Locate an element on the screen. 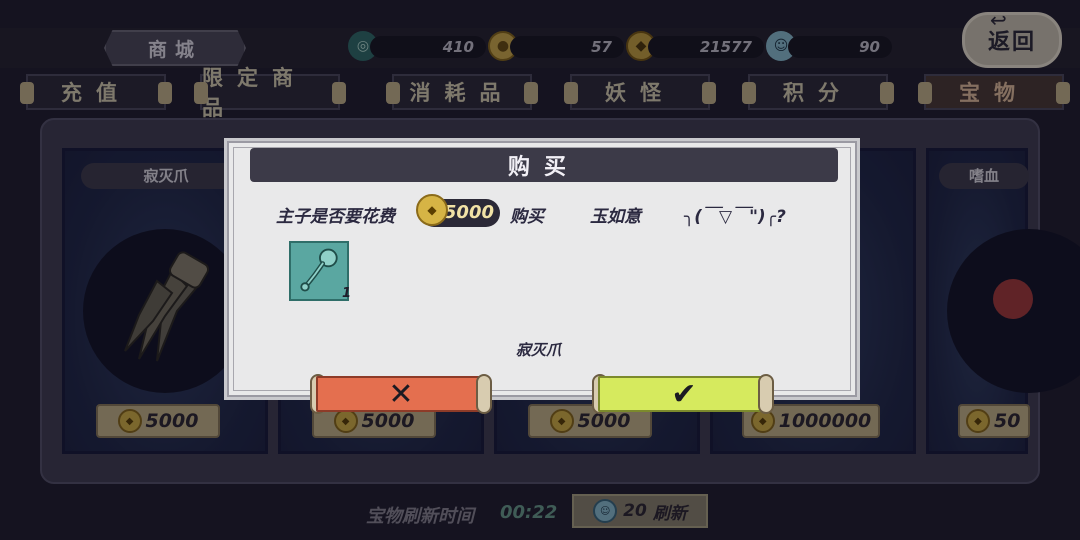  item-count: 1 is located at coordinates (347, 293).